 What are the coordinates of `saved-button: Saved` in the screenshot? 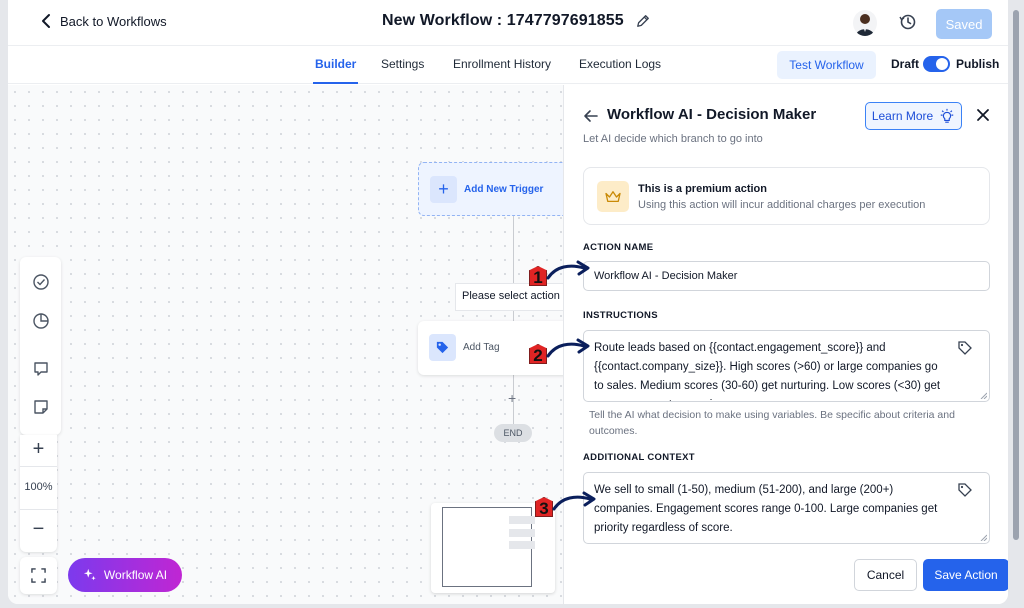 It's located at (964, 24).